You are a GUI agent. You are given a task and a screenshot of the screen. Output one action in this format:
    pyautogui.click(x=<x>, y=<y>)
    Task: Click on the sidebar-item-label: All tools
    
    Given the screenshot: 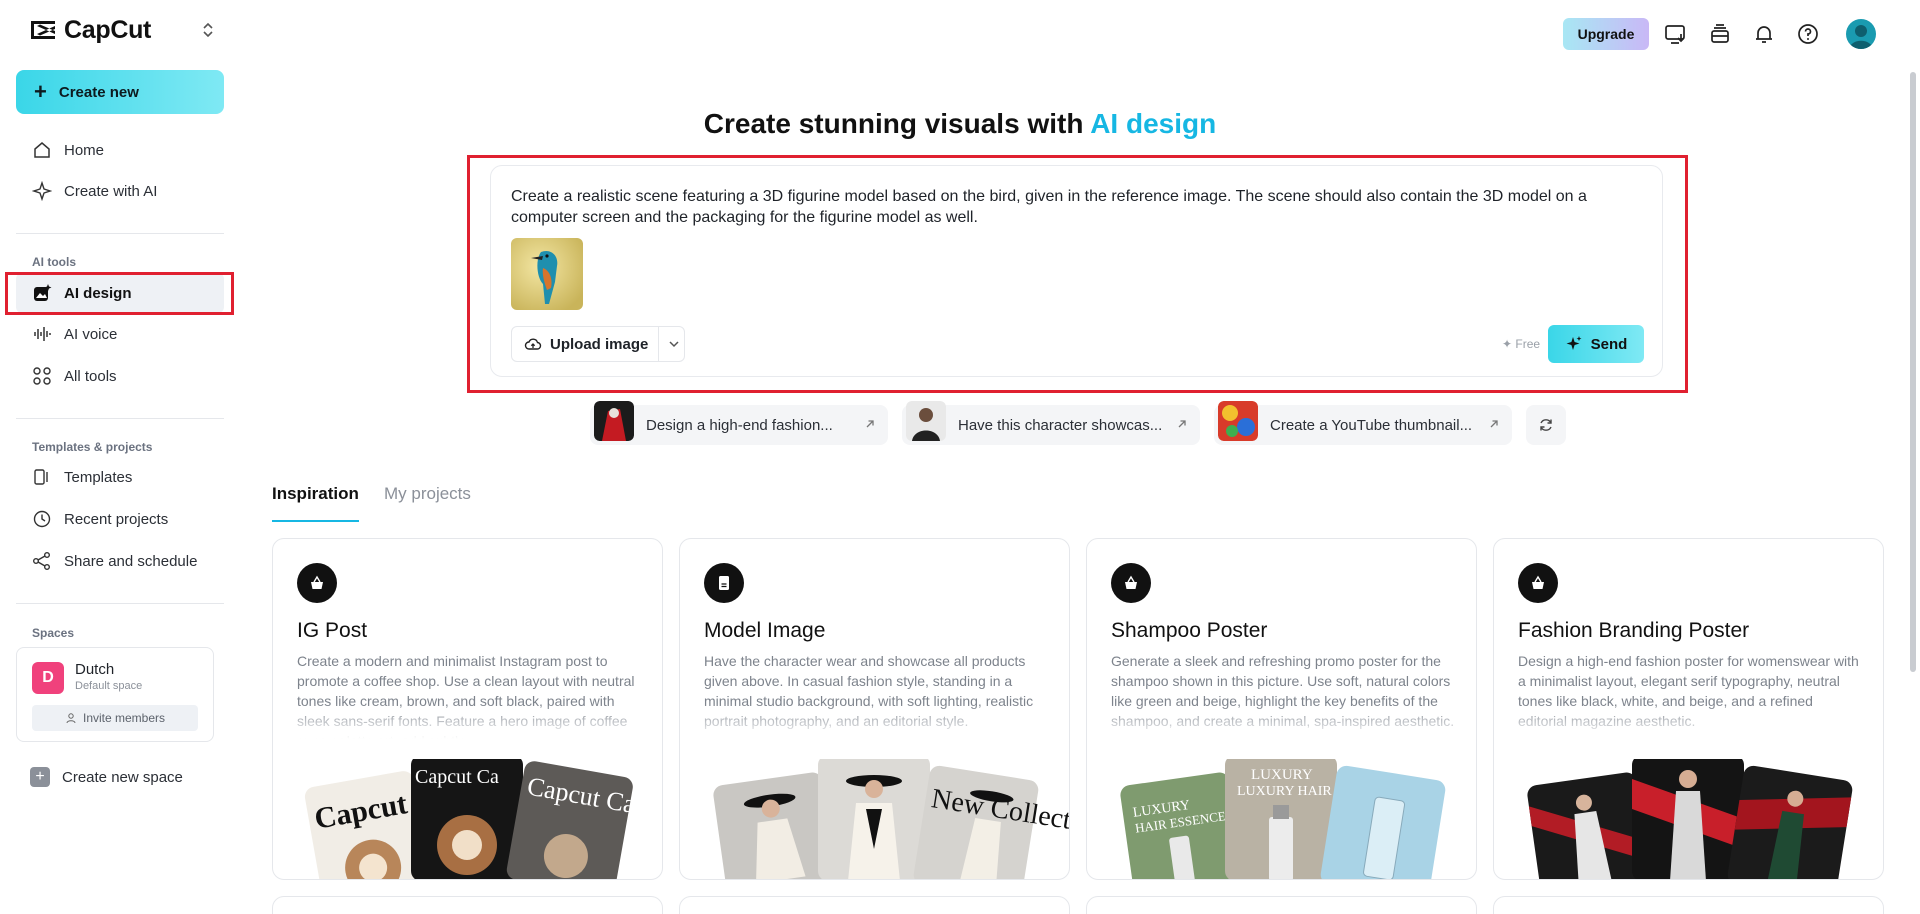 What is the action you would take?
    pyautogui.click(x=90, y=376)
    